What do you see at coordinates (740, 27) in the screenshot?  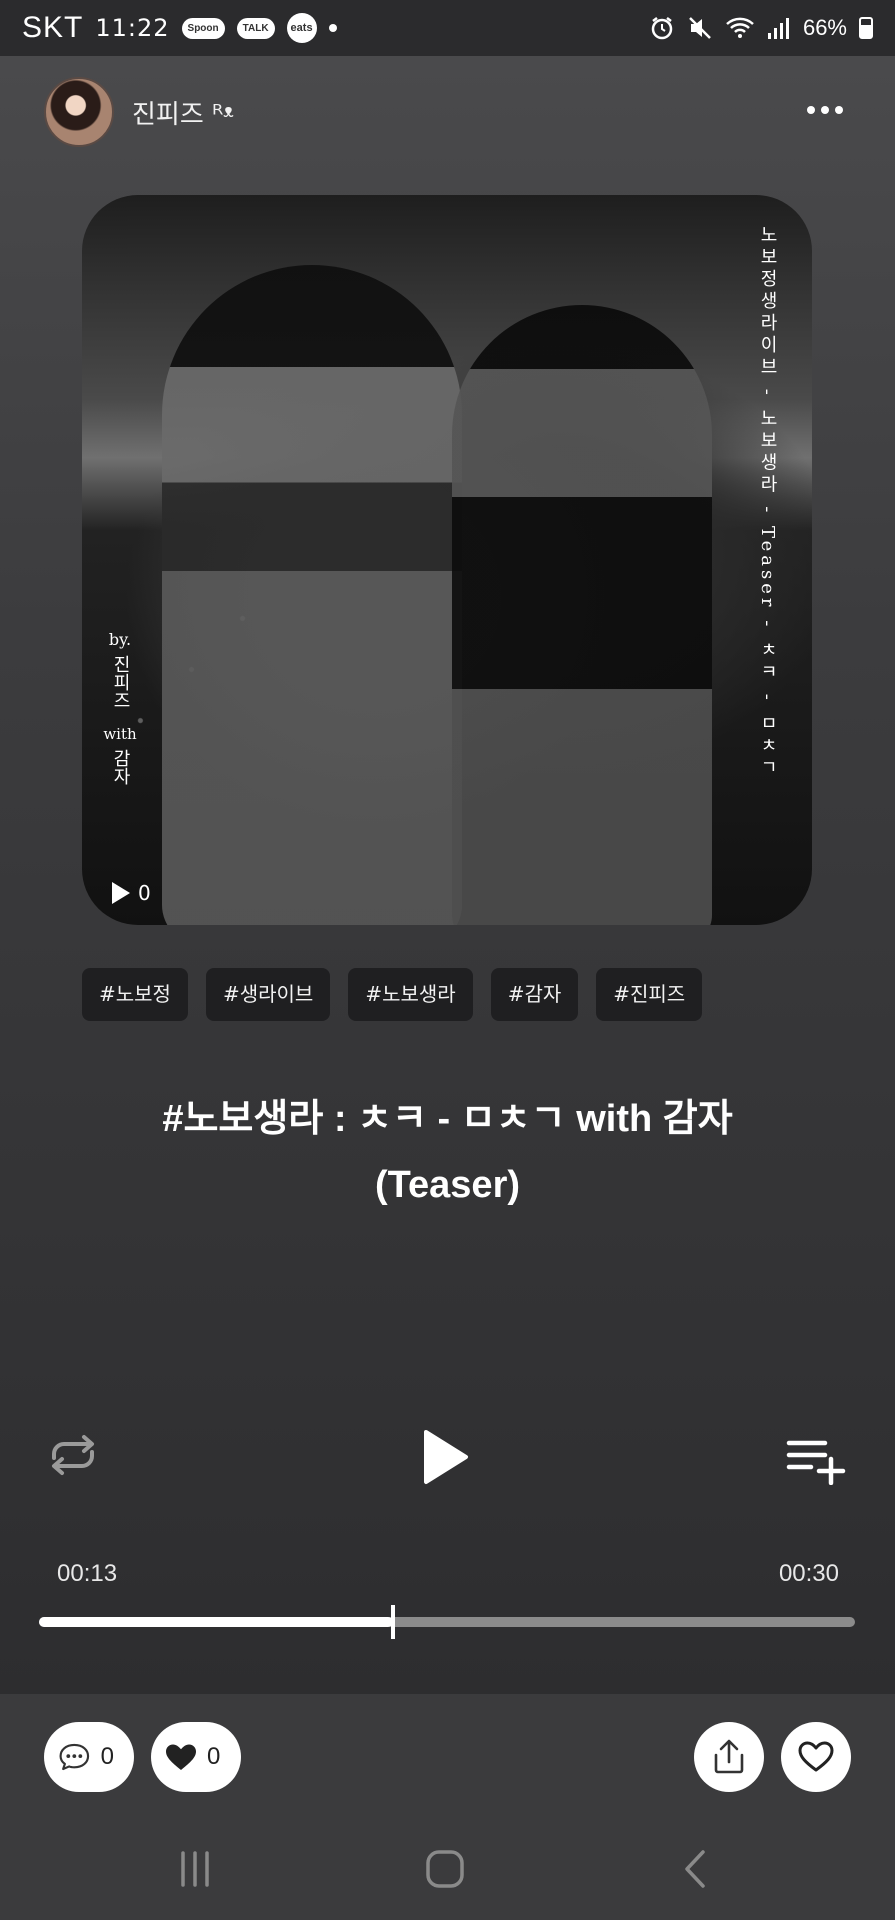 I see `wifi-icon` at bounding box center [740, 27].